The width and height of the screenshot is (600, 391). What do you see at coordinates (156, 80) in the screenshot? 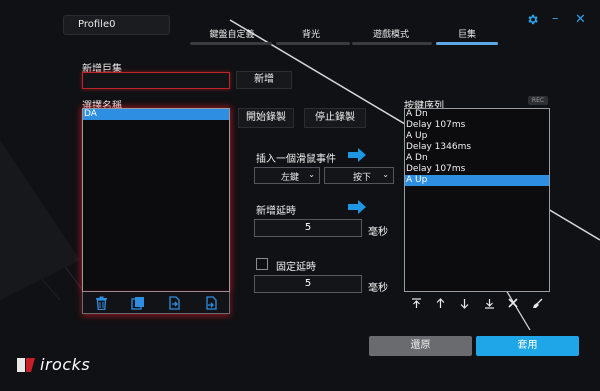
I see `new-macro-input` at bounding box center [156, 80].